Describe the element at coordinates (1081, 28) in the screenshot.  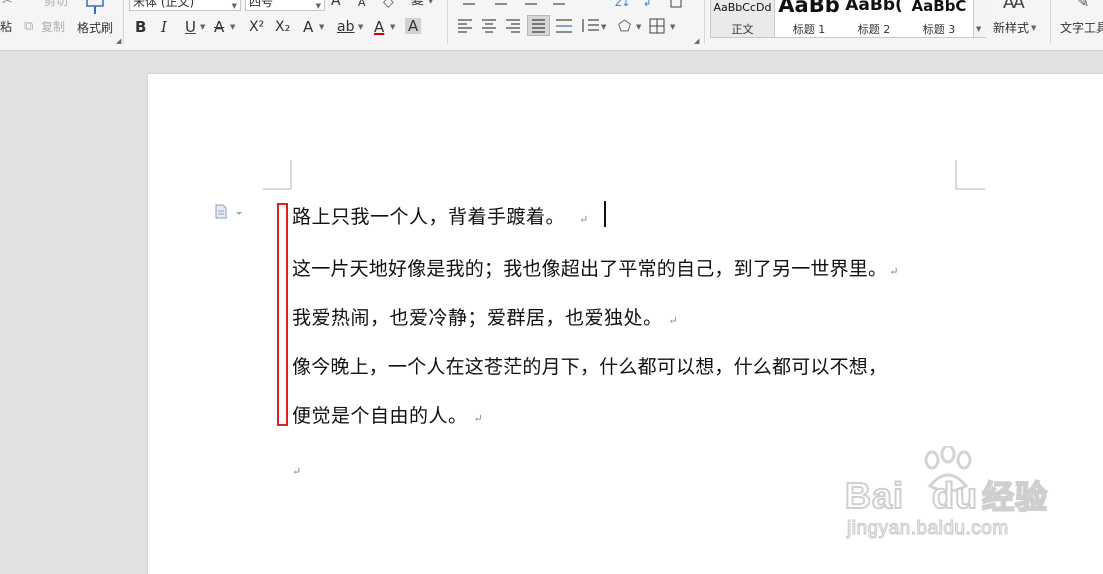
I see `text-tools-button: 文字工具` at that location.